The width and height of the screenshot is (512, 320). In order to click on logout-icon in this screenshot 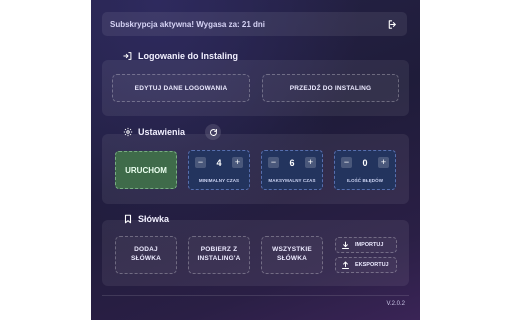, I will do `click(392, 24)`.